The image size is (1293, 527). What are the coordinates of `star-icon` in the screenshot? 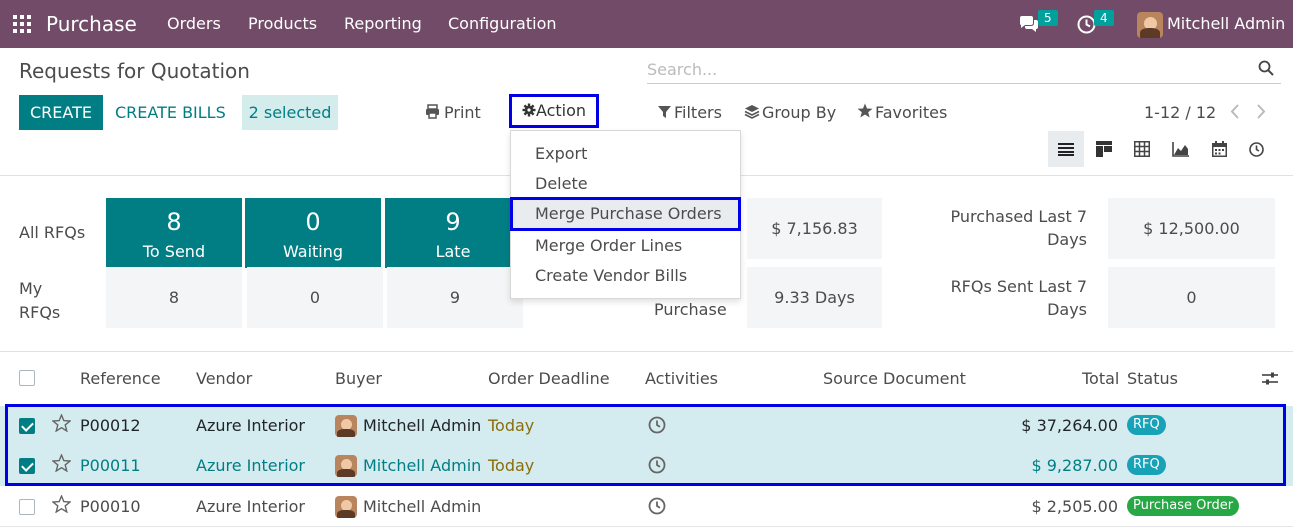 It's located at (865, 112).